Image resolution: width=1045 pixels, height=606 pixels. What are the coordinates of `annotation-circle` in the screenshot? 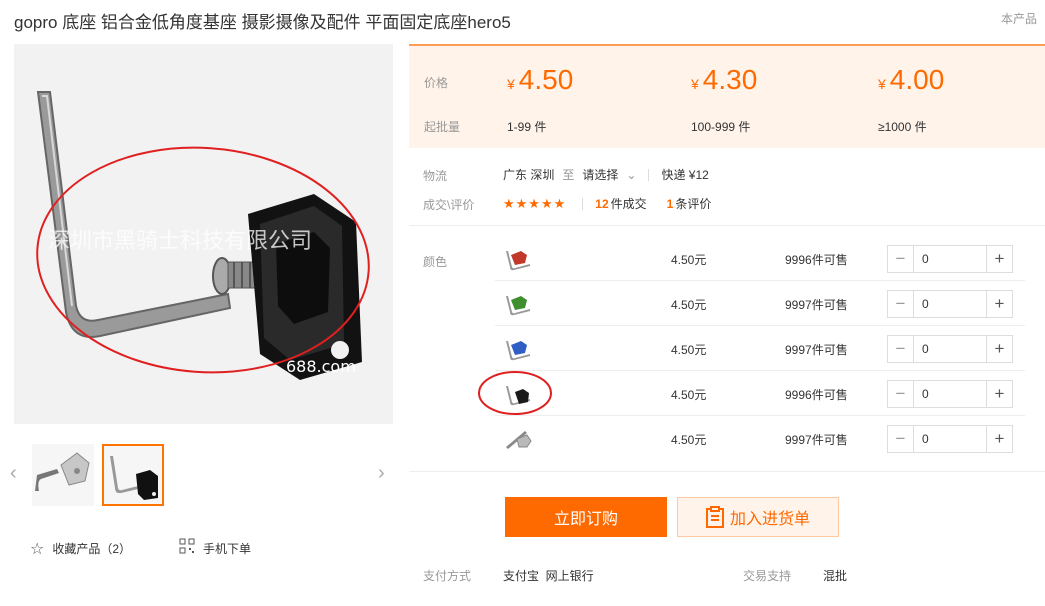 It's located at (515, 393).